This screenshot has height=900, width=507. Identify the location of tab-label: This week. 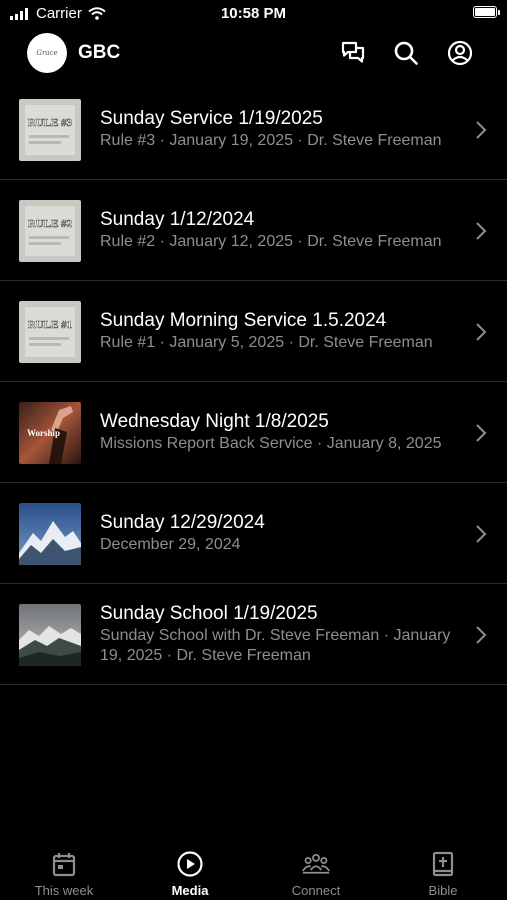
(64, 890).